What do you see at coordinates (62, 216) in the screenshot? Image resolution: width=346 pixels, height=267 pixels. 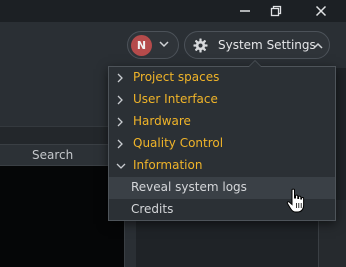 I see `preview-viewport` at bounding box center [62, 216].